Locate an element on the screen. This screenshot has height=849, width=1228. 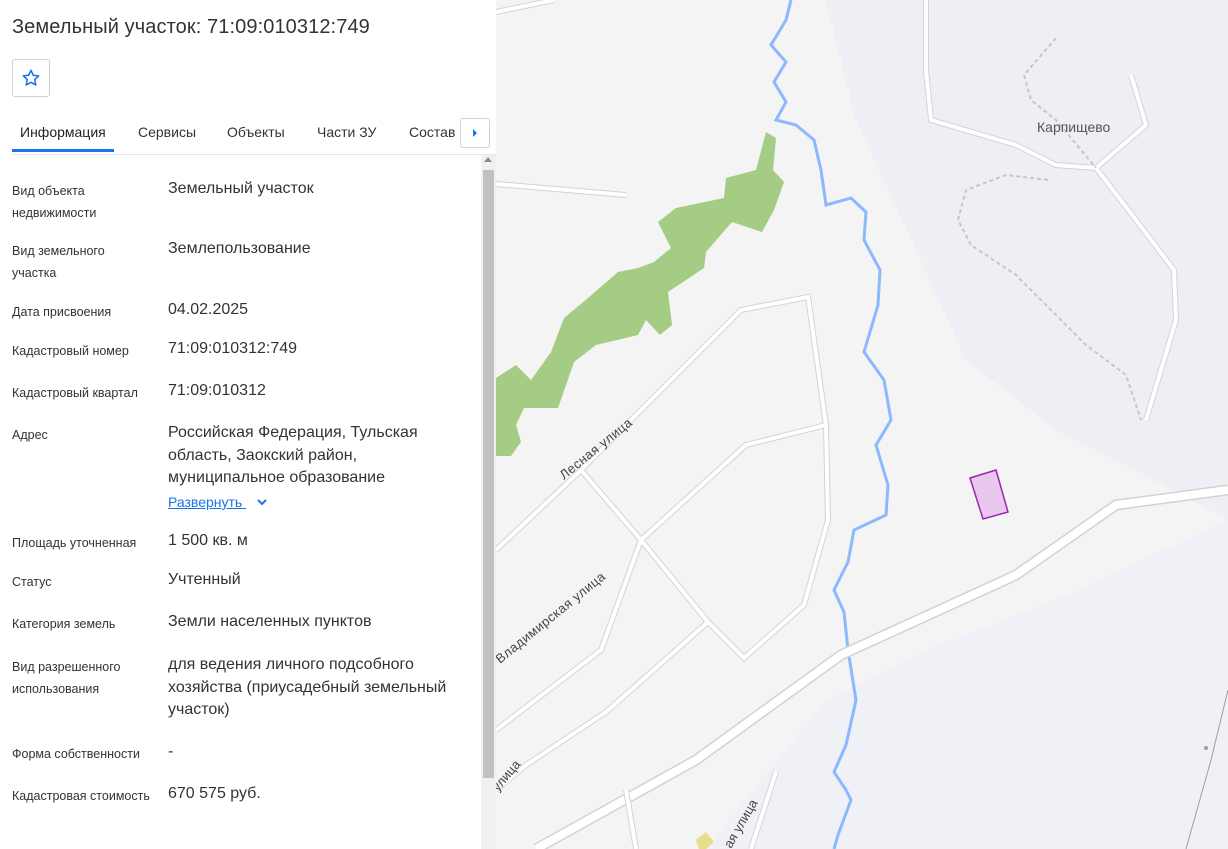
label-cadastral-number: Кадастровый номер is located at coordinates (70, 351).